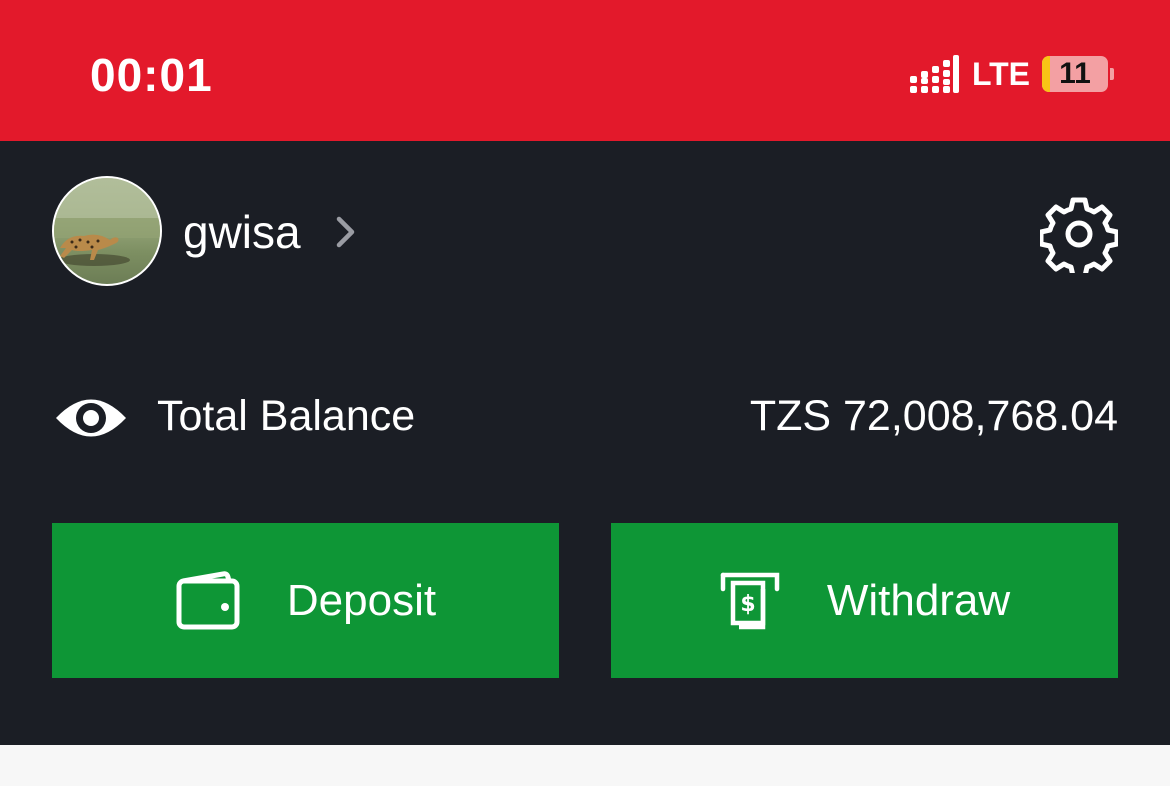 Image resolution: width=1170 pixels, height=786 pixels. I want to click on withdraw-button: $ Withdraw, so click(864, 600).